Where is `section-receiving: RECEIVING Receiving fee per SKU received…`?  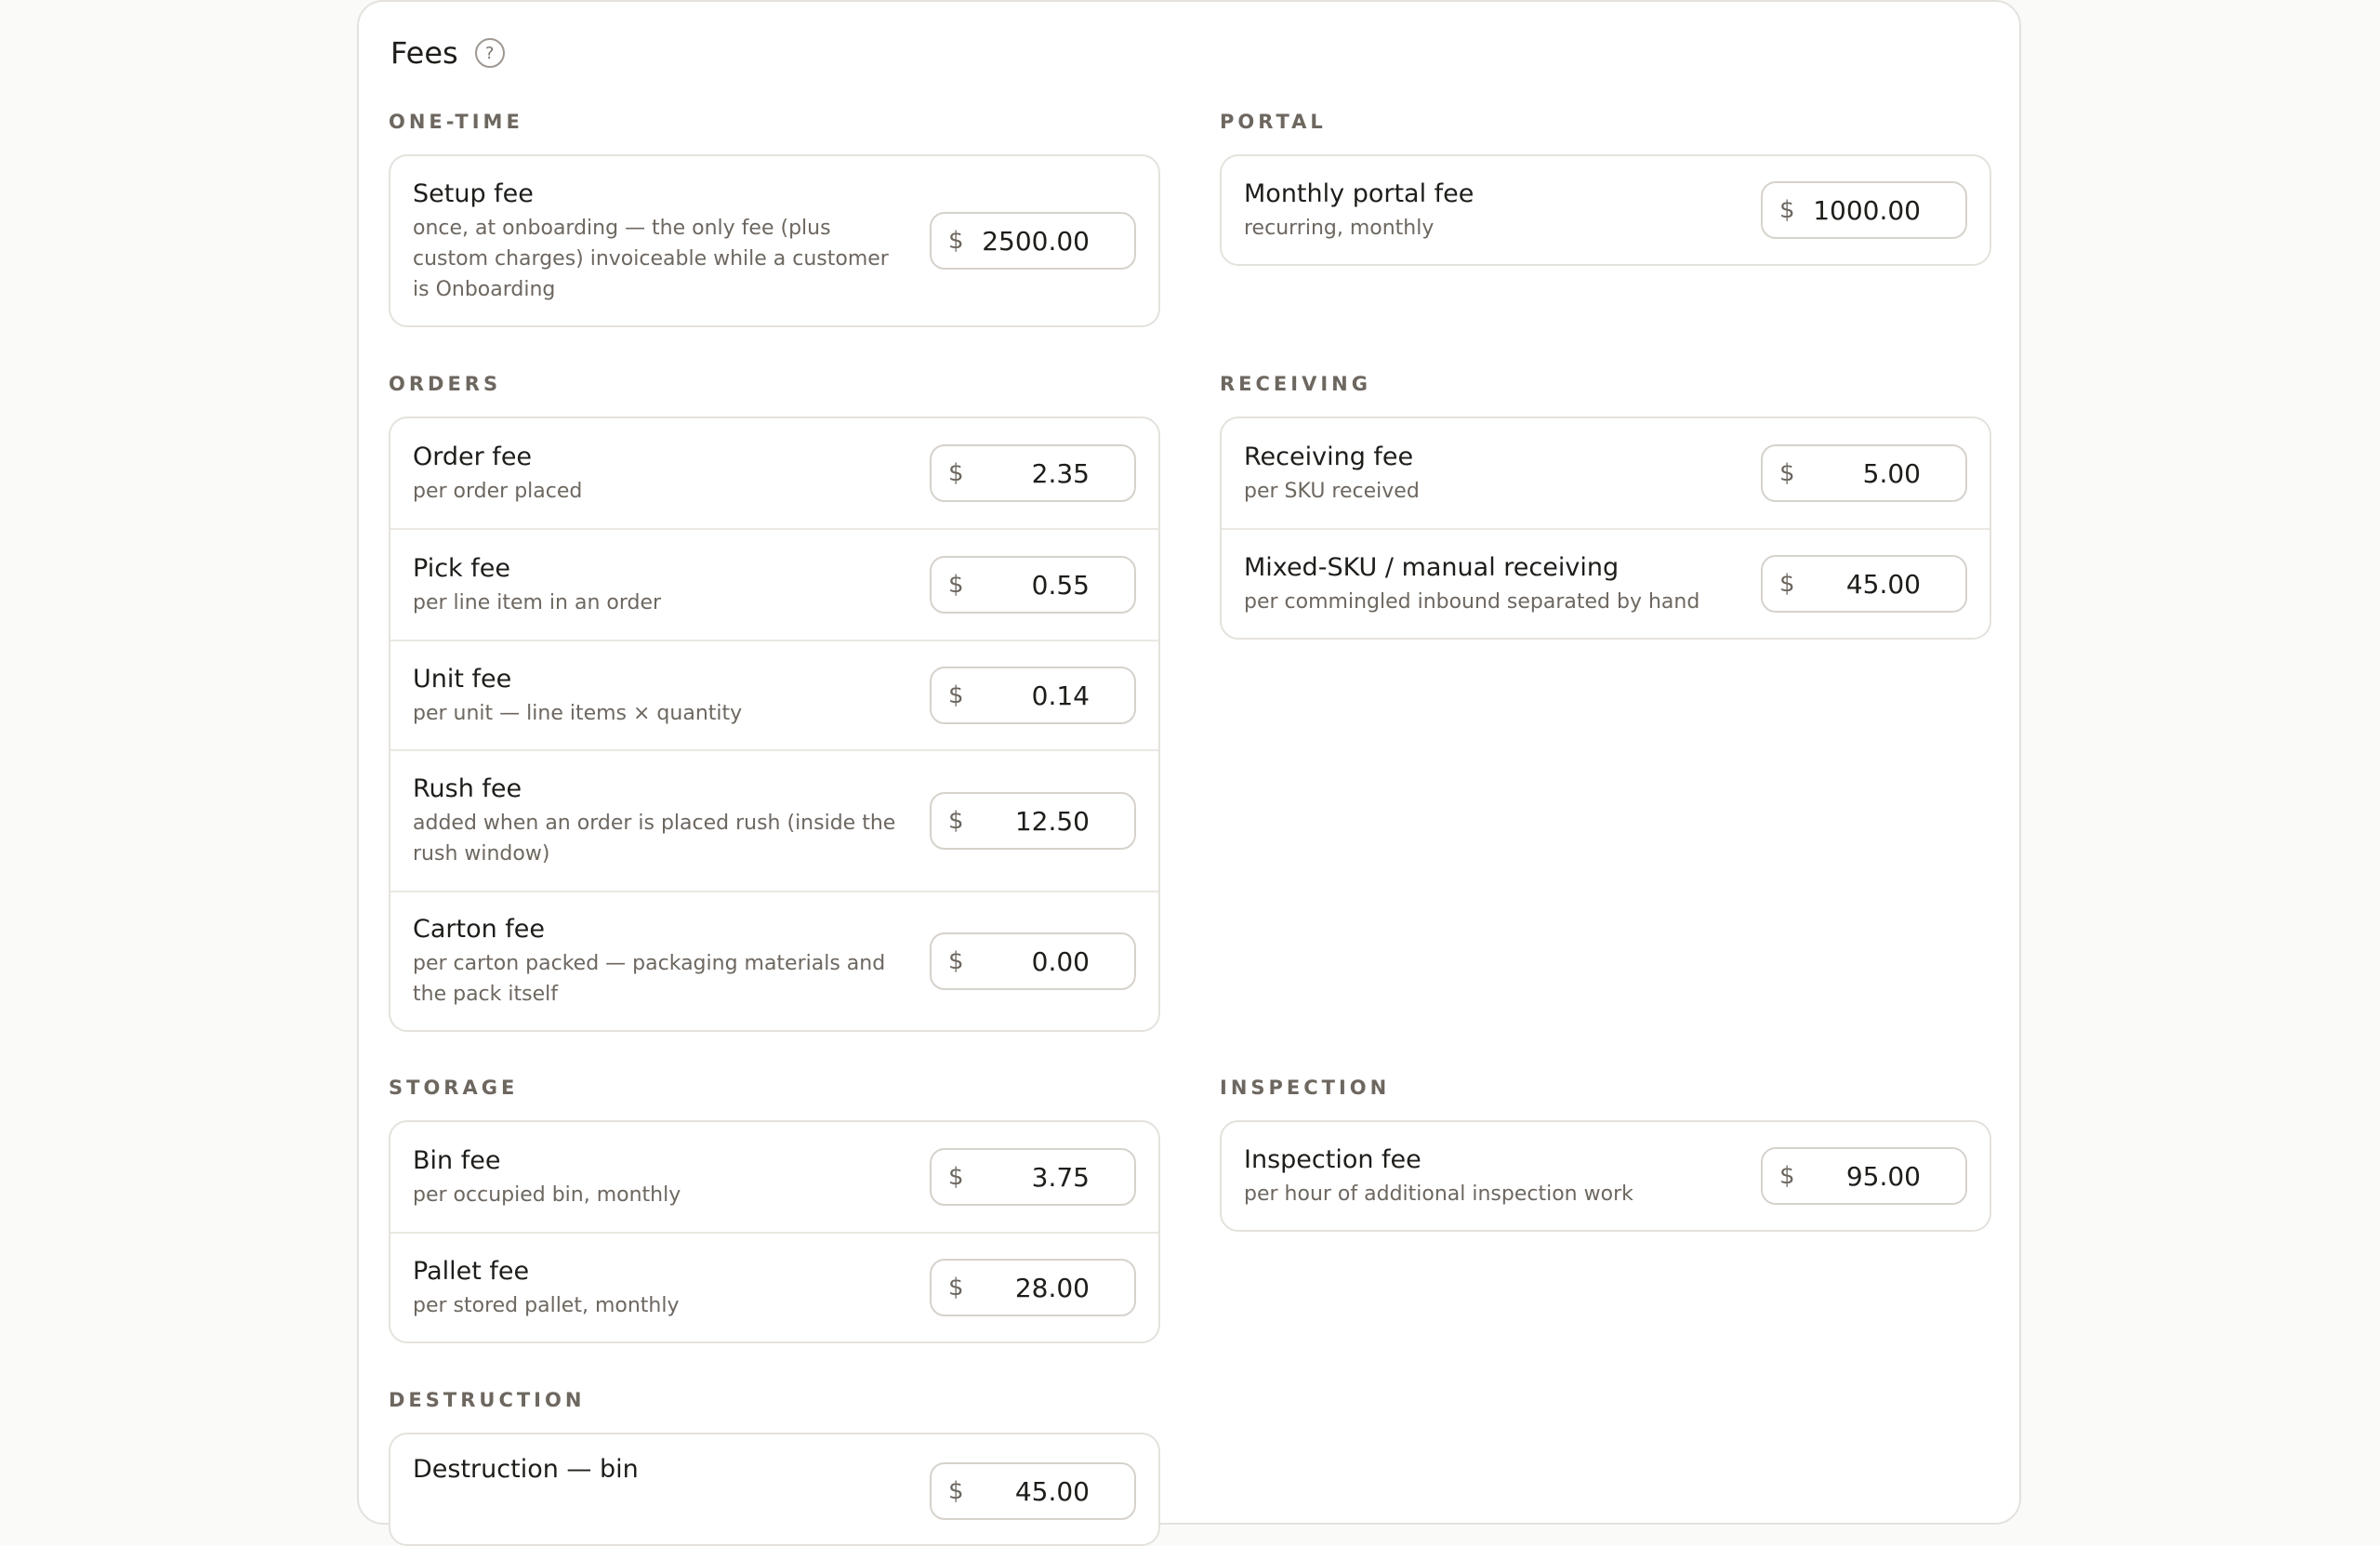
section-receiving: RECEIVING Receiving fee per SKU received… is located at coordinates (1605, 505).